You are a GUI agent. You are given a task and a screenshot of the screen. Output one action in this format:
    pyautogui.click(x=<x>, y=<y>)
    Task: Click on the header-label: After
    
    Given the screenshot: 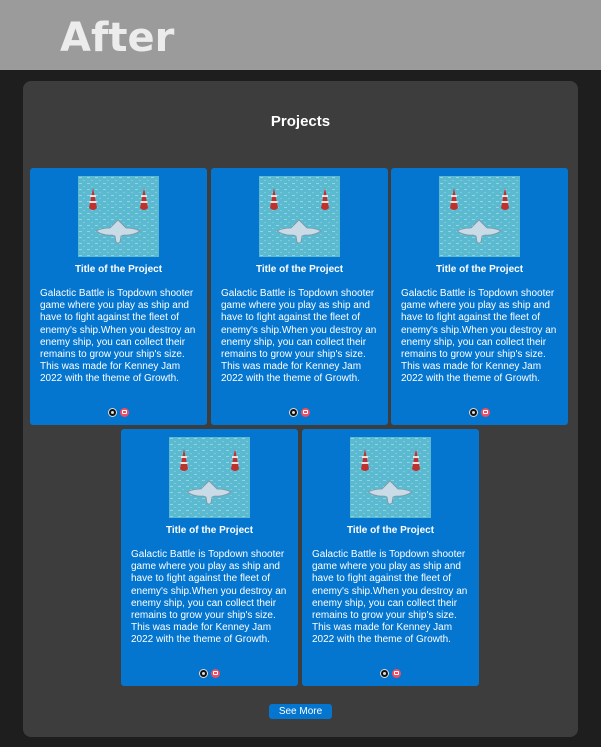 What is the action you would take?
    pyautogui.click(x=117, y=38)
    